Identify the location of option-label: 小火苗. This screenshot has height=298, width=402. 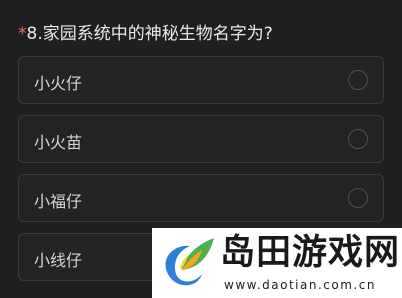
(58, 142).